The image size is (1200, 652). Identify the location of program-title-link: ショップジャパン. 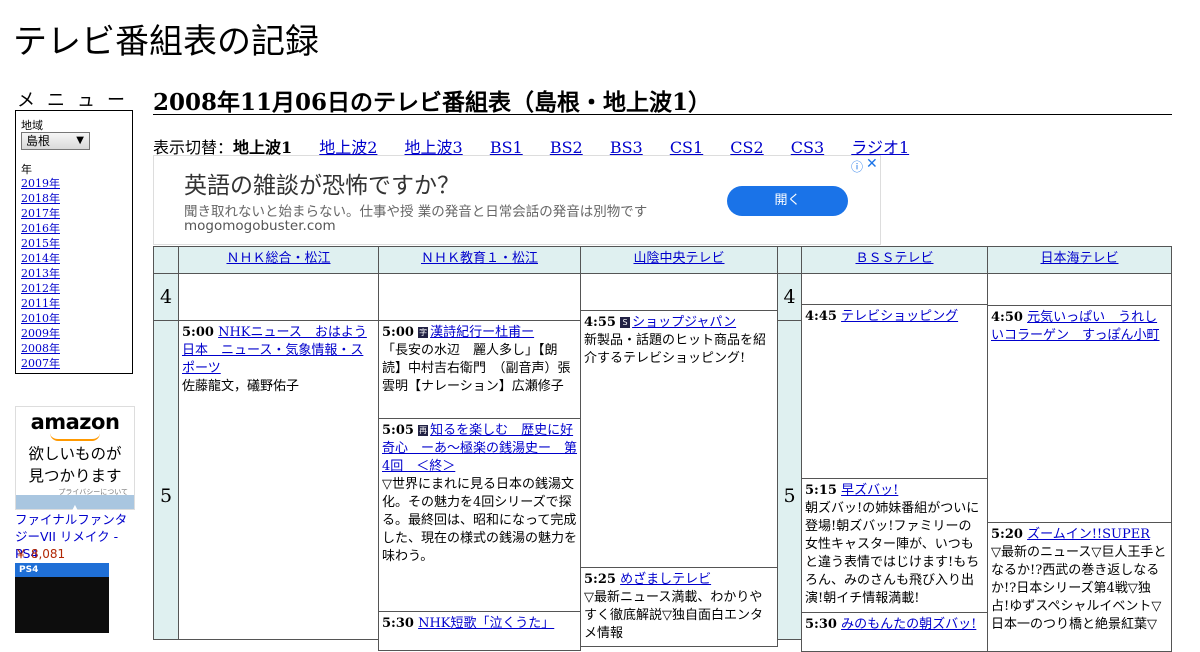
(684, 322).